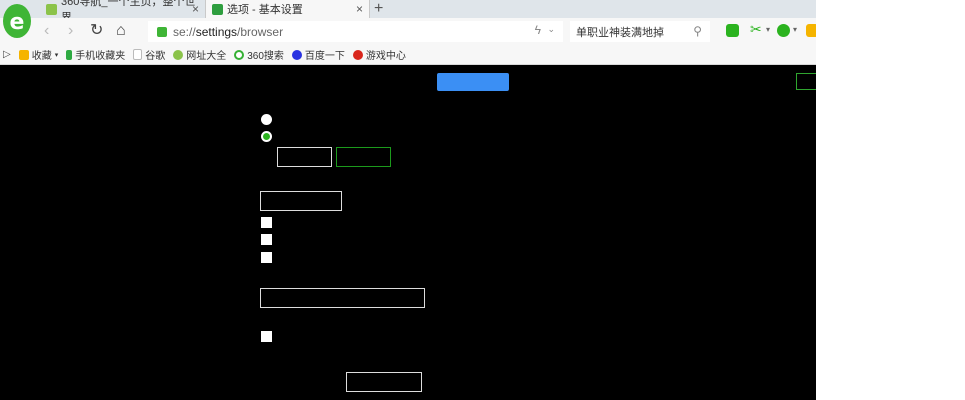 The height and width of the screenshot is (400, 965). Describe the element at coordinates (149, 54) in the screenshot. I see `bookmark-google: 谷歌` at that location.